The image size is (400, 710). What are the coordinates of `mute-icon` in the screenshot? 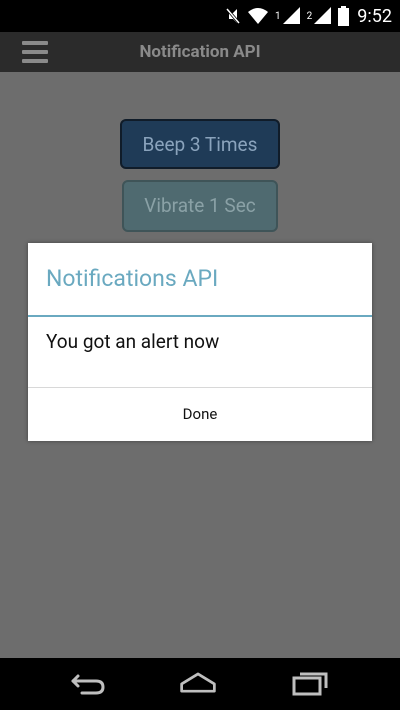 It's located at (233, 16).